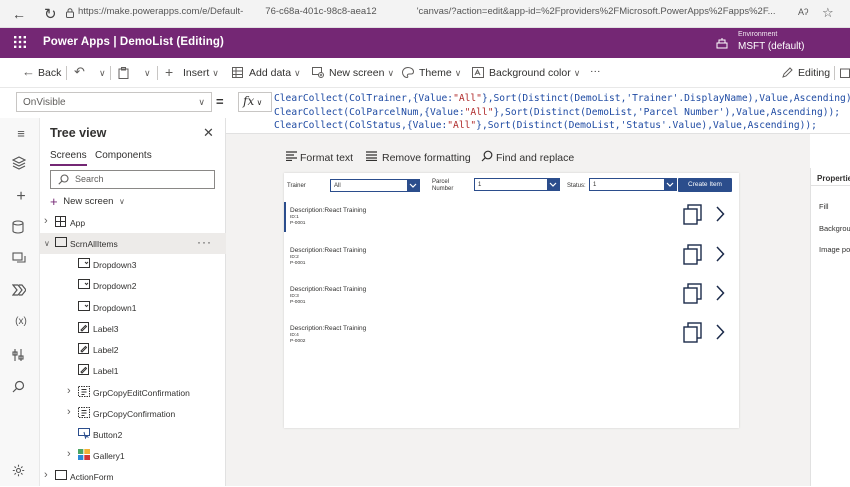 The width and height of the screenshot is (850, 487). What do you see at coordinates (803, 12) in the screenshot?
I see `reader-view-icon: Aʔ` at bounding box center [803, 12].